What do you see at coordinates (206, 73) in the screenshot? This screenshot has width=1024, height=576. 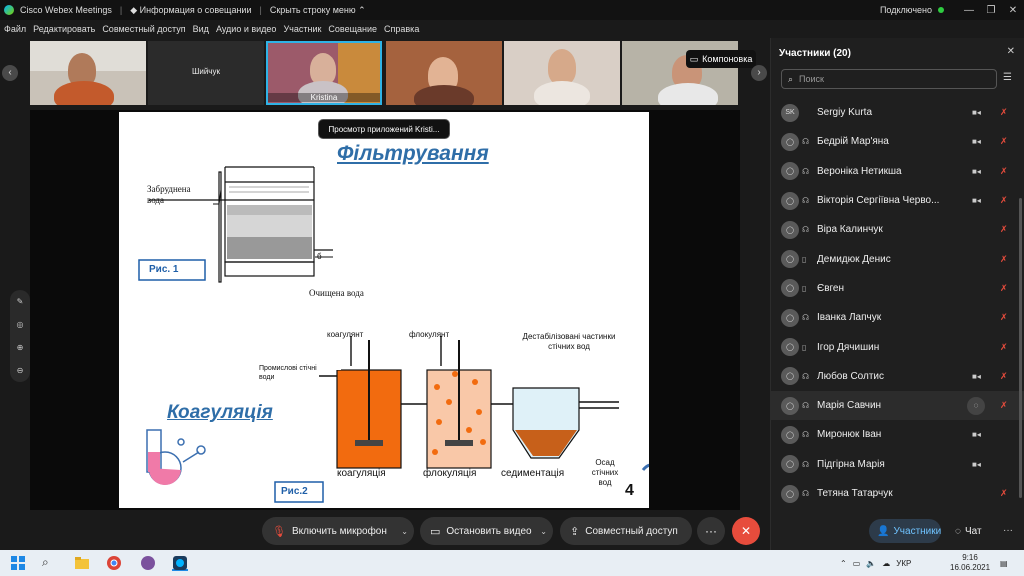 I see `video-tile-2: Шийчук` at bounding box center [206, 73].